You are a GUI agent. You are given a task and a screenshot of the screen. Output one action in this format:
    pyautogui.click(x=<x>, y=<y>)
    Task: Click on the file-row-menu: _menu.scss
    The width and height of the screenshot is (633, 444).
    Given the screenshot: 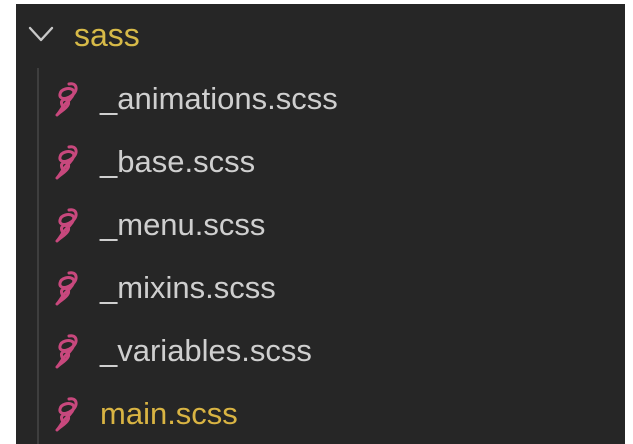 What is the action you would take?
    pyautogui.click(x=320, y=225)
    